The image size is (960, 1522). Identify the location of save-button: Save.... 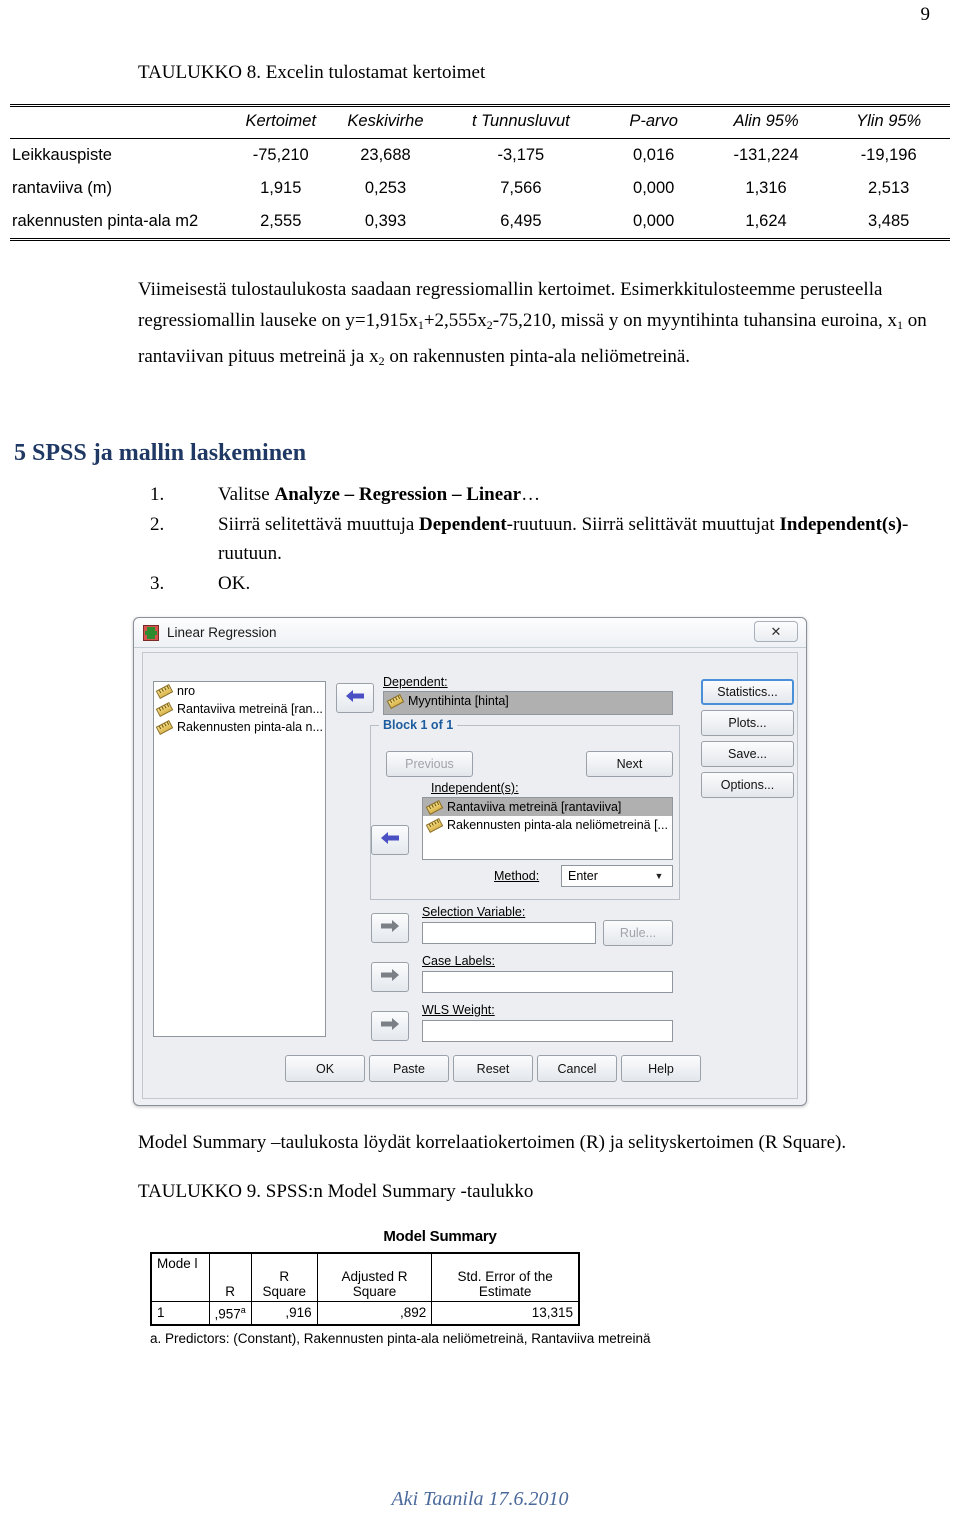
(747, 754).